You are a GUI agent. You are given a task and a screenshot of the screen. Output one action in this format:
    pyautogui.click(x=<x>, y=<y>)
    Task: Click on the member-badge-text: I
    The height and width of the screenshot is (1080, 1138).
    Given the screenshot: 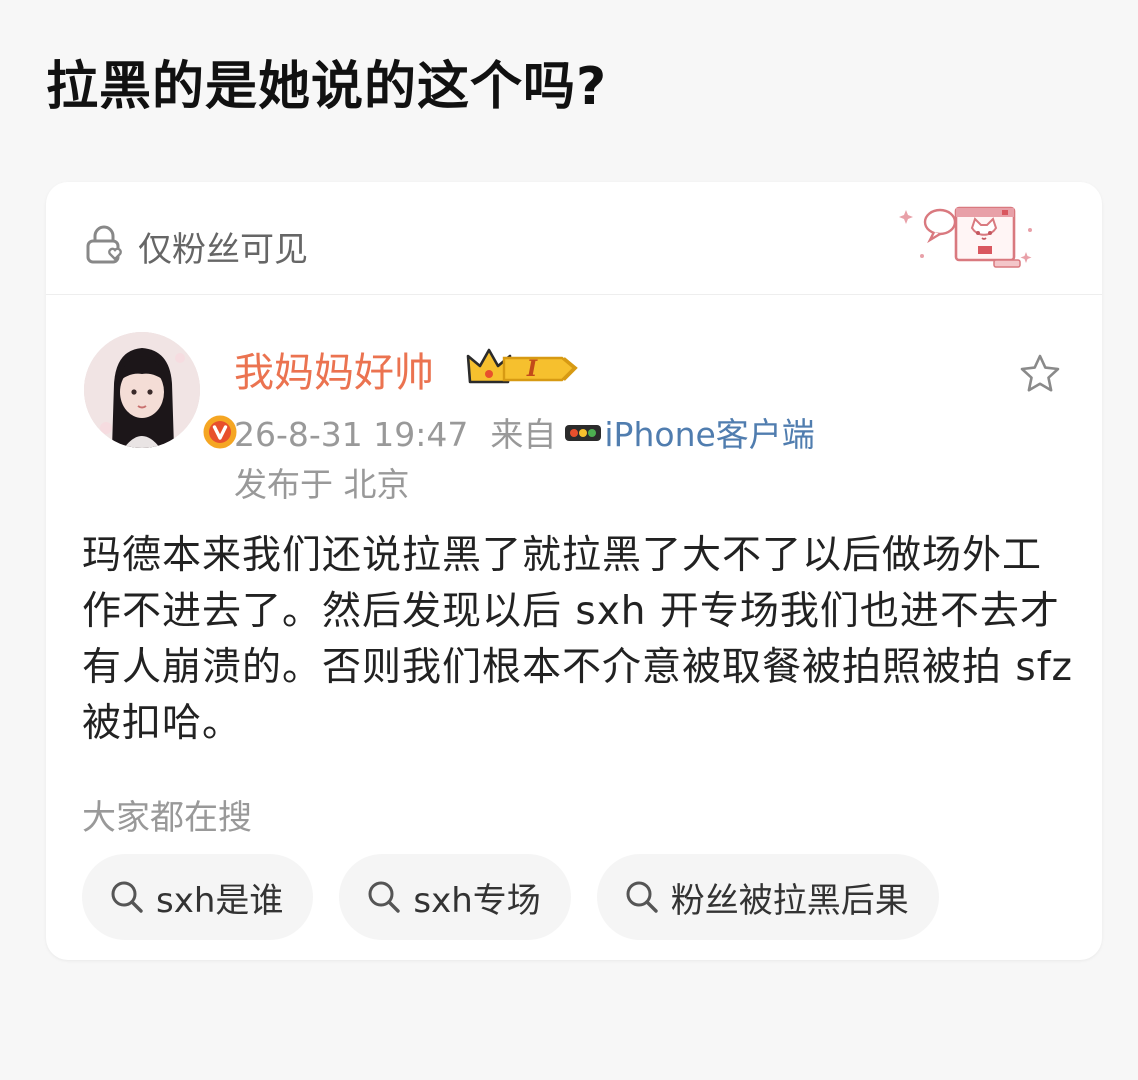 What is the action you would take?
    pyautogui.click(x=532, y=369)
    